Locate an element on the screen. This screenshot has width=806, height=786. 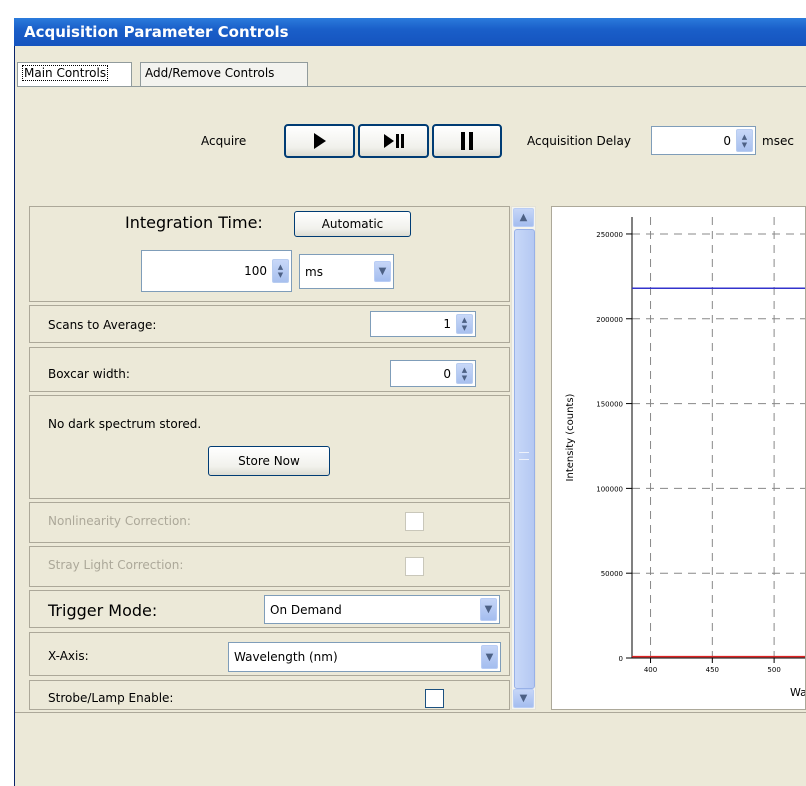
y-tick-label: 250000 is located at coordinates (609, 235).